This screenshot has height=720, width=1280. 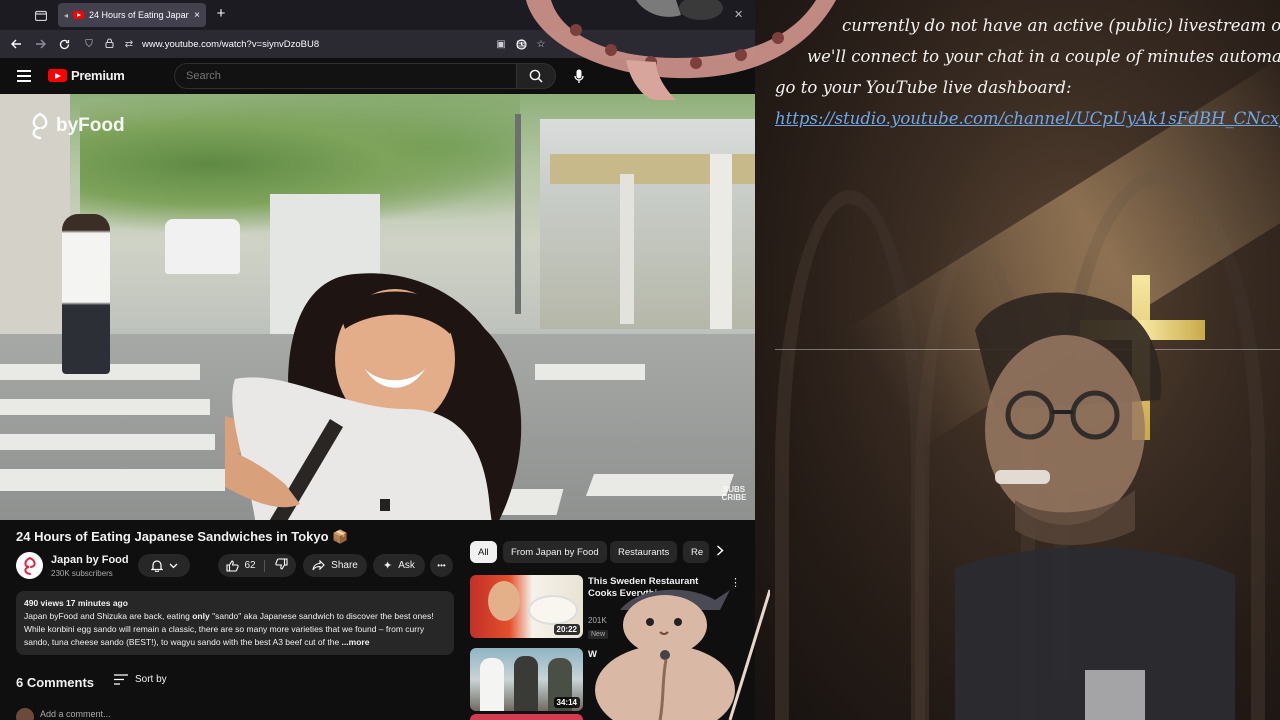 I want to click on sort-icon, so click(x=121, y=679).